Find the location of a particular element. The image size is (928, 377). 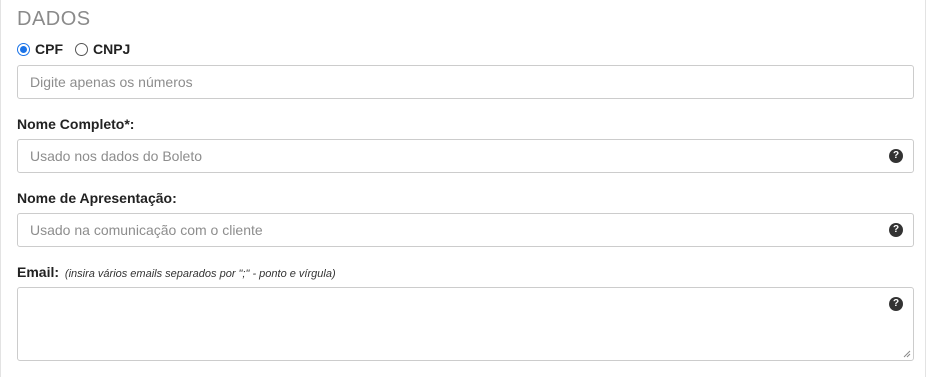

document-number-input is located at coordinates (465, 82).